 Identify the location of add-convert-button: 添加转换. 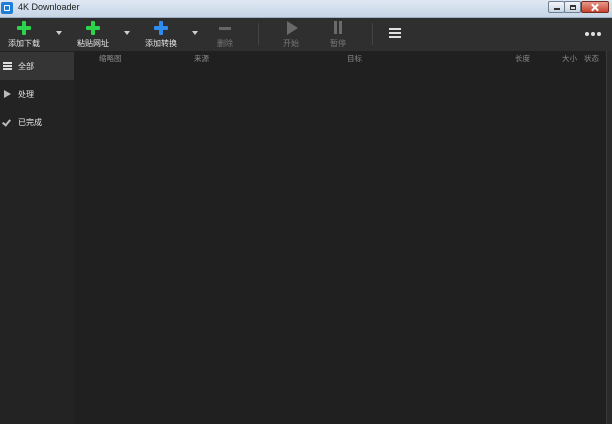
(161, 34).